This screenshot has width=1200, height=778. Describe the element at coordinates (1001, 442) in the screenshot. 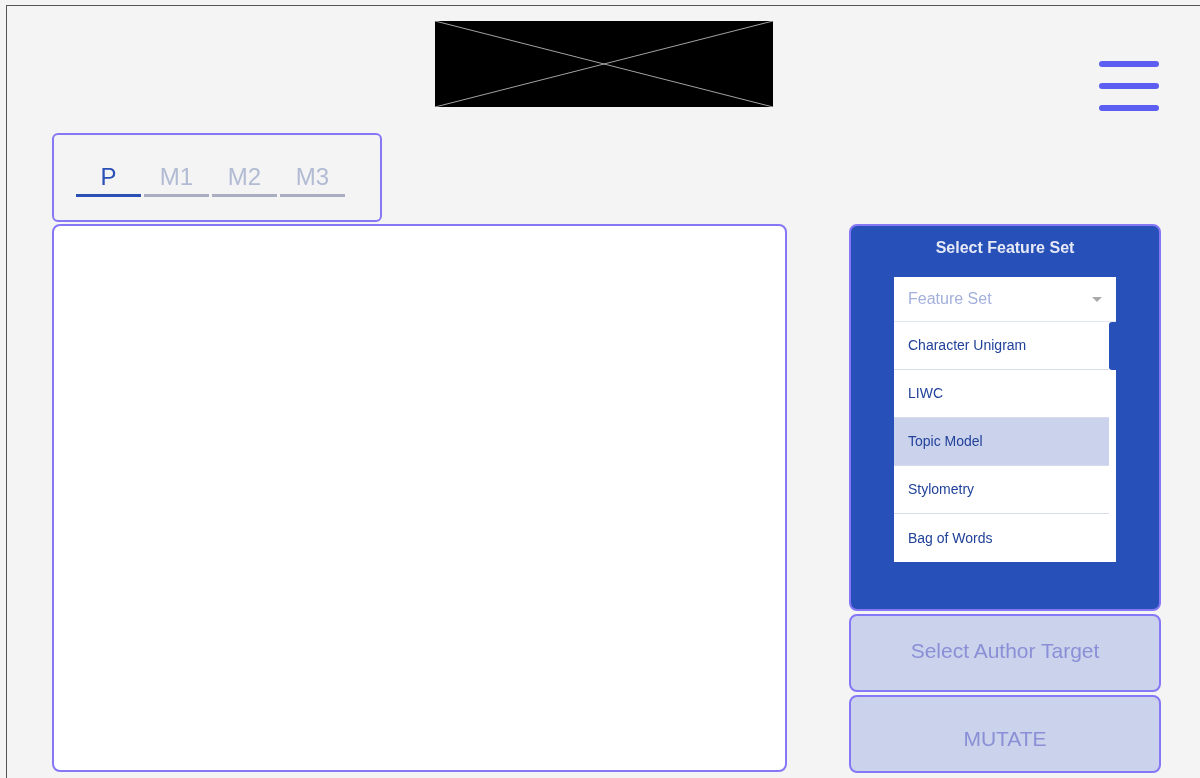

I see `dropdown-option: Topic Model` at that location.